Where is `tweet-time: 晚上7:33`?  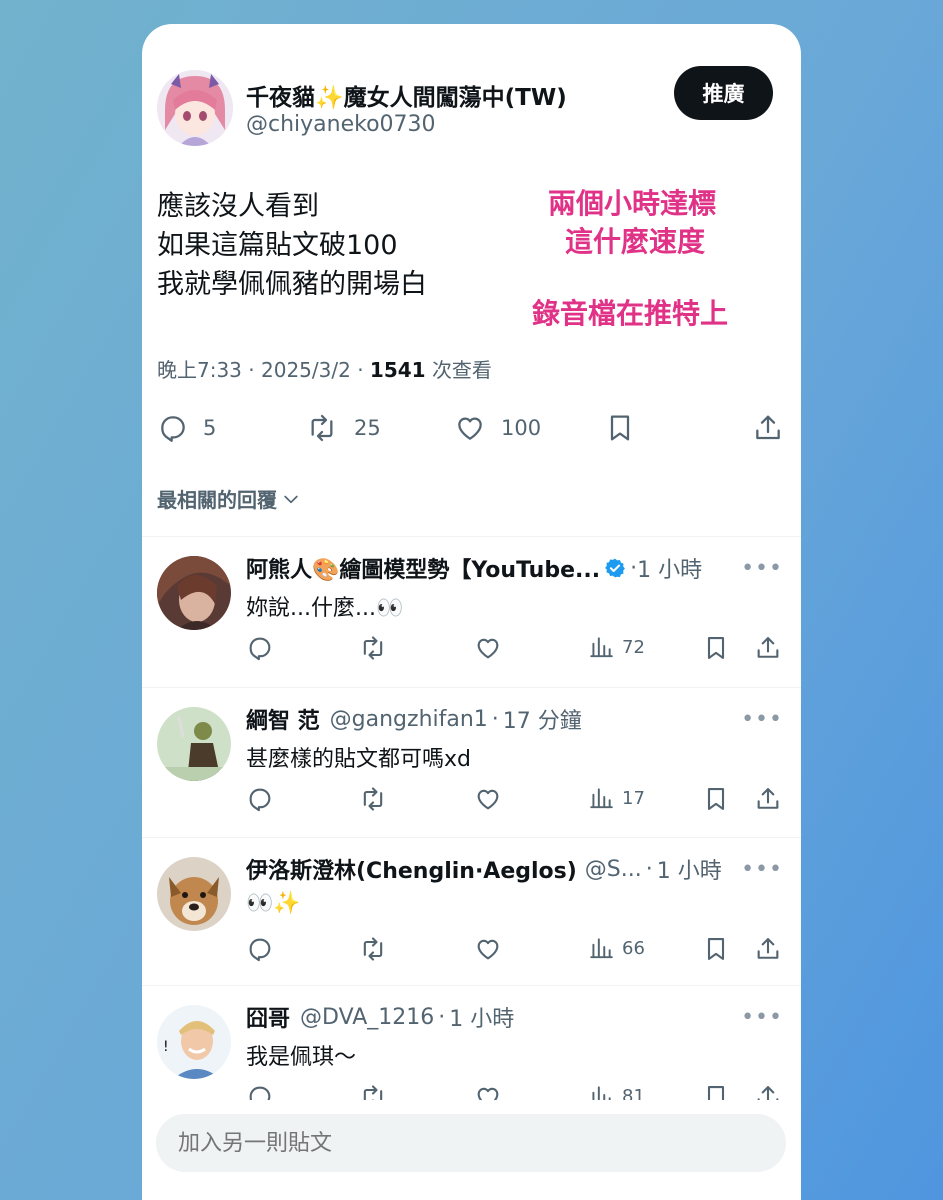 tweet-time: 晚上7:33 is located at coordinates (199, 370).